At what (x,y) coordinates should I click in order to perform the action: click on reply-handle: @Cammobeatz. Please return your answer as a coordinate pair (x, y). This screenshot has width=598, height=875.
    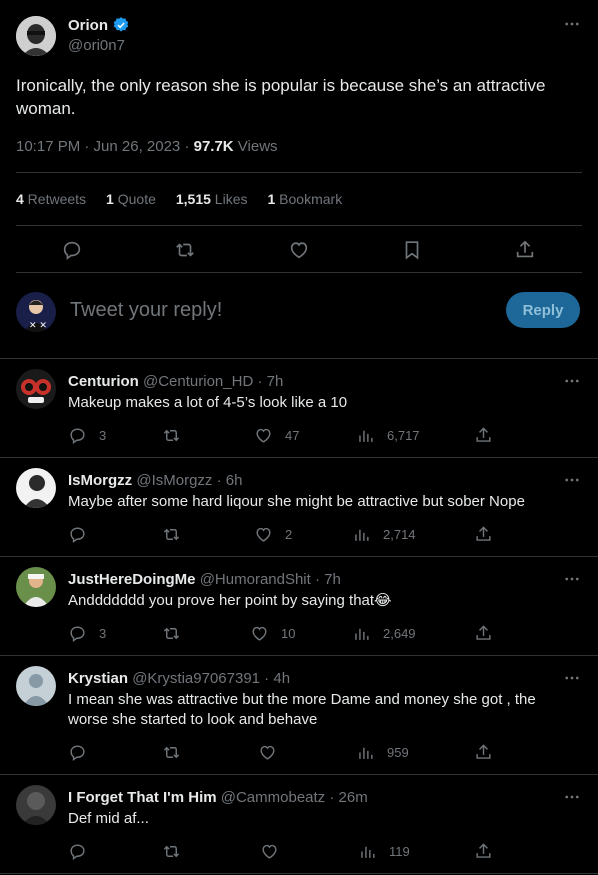
    Looking at the image, I should click on (273, 797).